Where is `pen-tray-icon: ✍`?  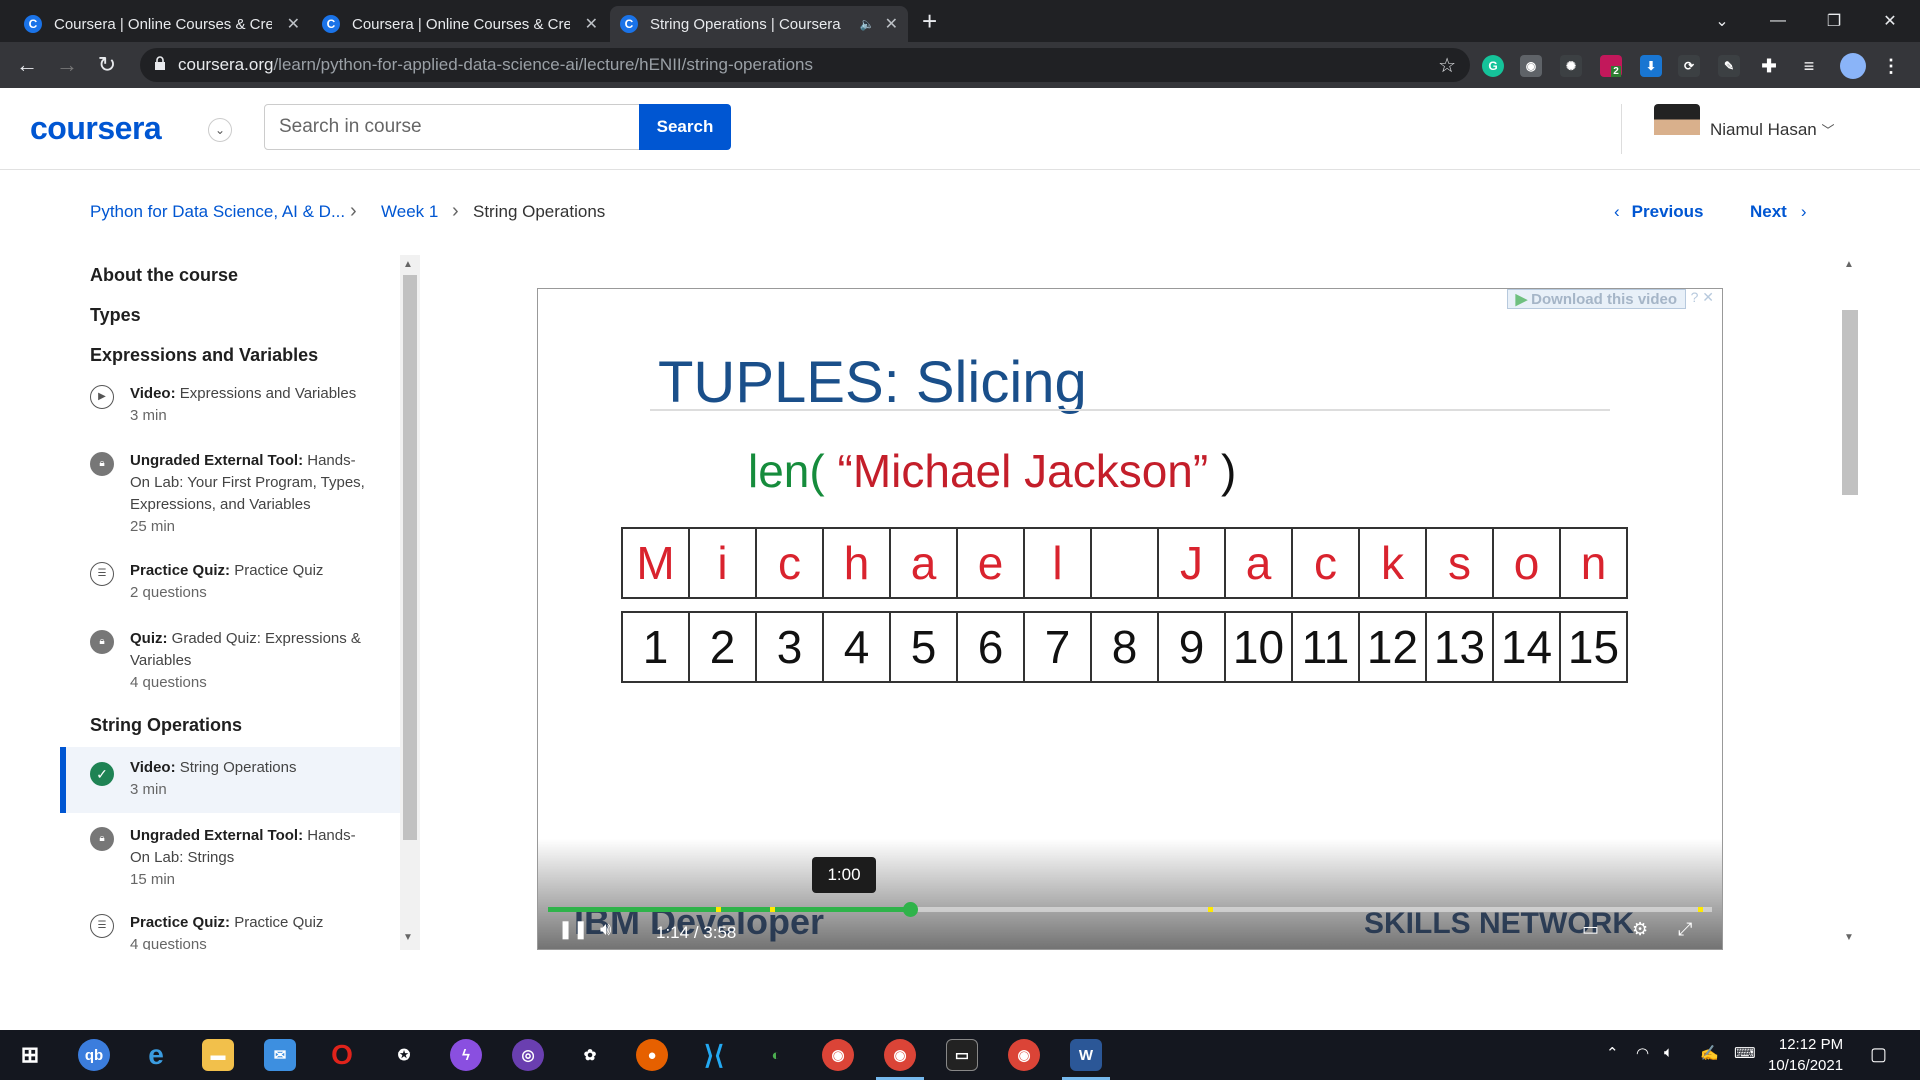 pen-tray-icon: ✍ is located at coordinates (1709, 1053).